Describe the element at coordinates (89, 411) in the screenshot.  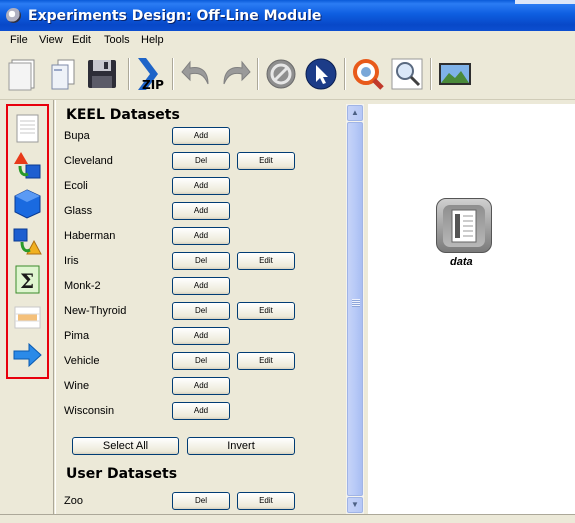
I see `dataset-name-wisconsin: Wisconsin` at that location.